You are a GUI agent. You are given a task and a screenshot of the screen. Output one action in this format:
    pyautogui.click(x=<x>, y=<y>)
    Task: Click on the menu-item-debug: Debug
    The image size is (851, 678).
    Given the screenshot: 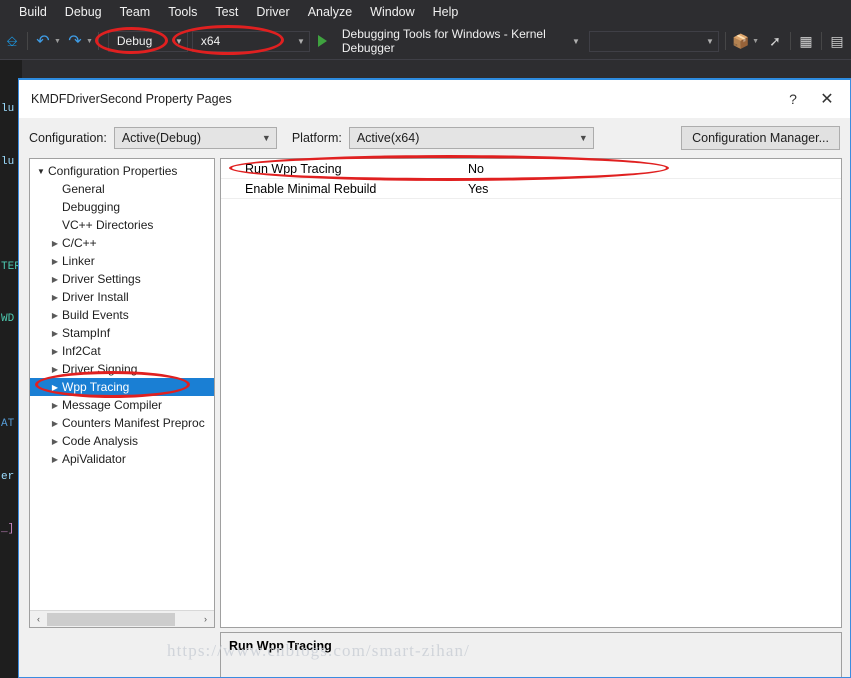 What is the action you would take?
    pyautogui.click(x=83, y=12)
    